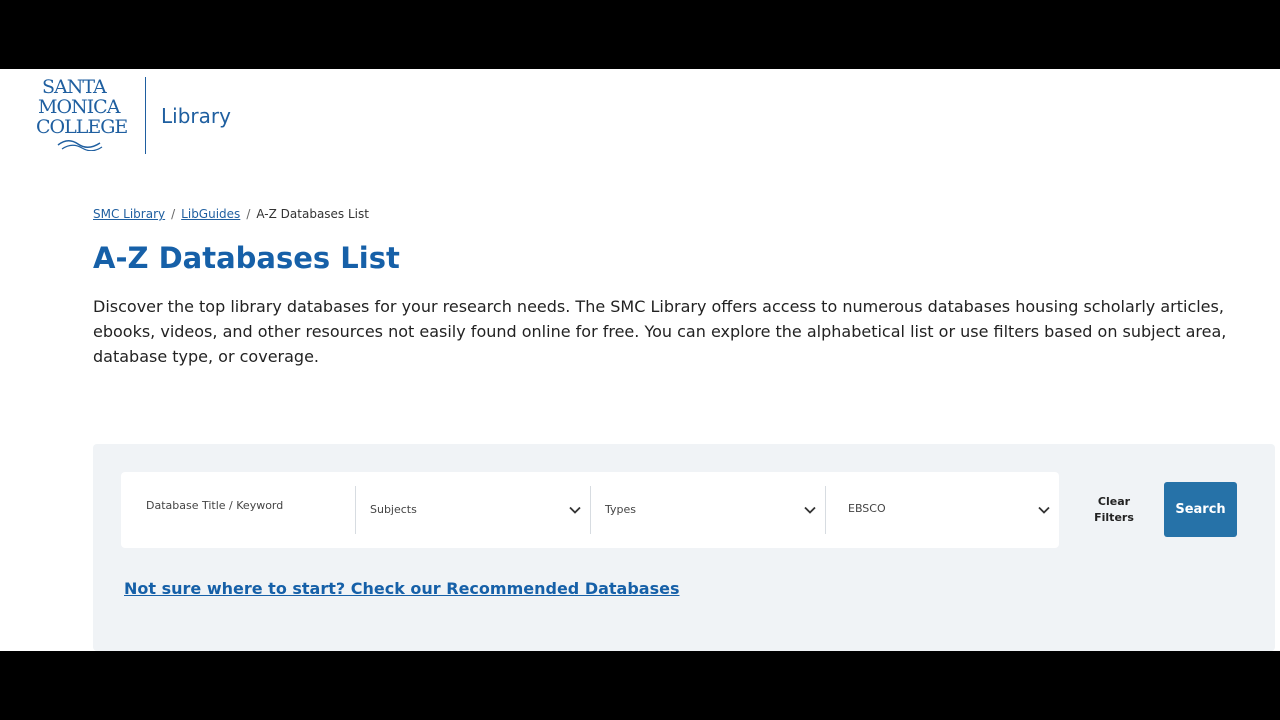 The image size is (1280, 720). What do you see at coordinates (312, 214) in the screenshot?
I see `breadcrumb-current: A-Z Databases List` at bounding box center [312, 214].